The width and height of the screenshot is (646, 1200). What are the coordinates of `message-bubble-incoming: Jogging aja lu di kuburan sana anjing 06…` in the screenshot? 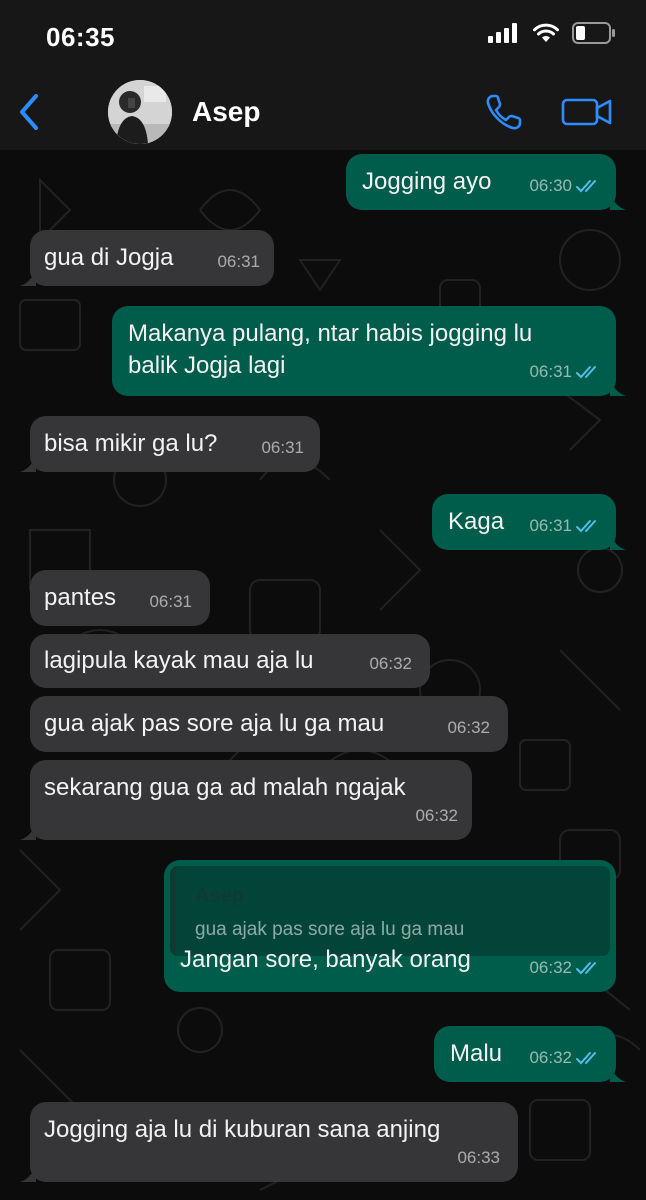 It's located at (269, 1142).